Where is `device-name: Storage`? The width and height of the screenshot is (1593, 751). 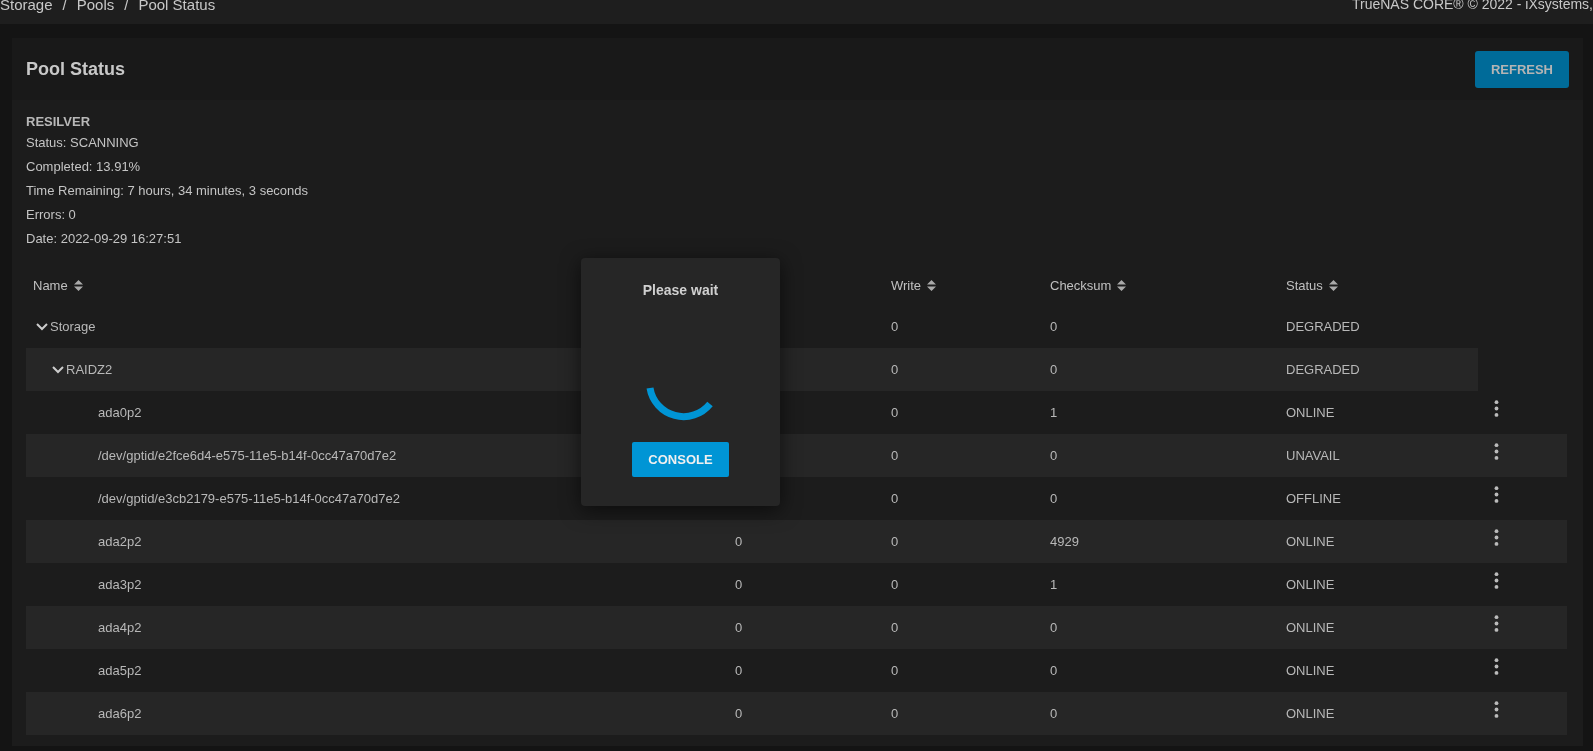 device-name: Storage is located at coordinates (73, 326).